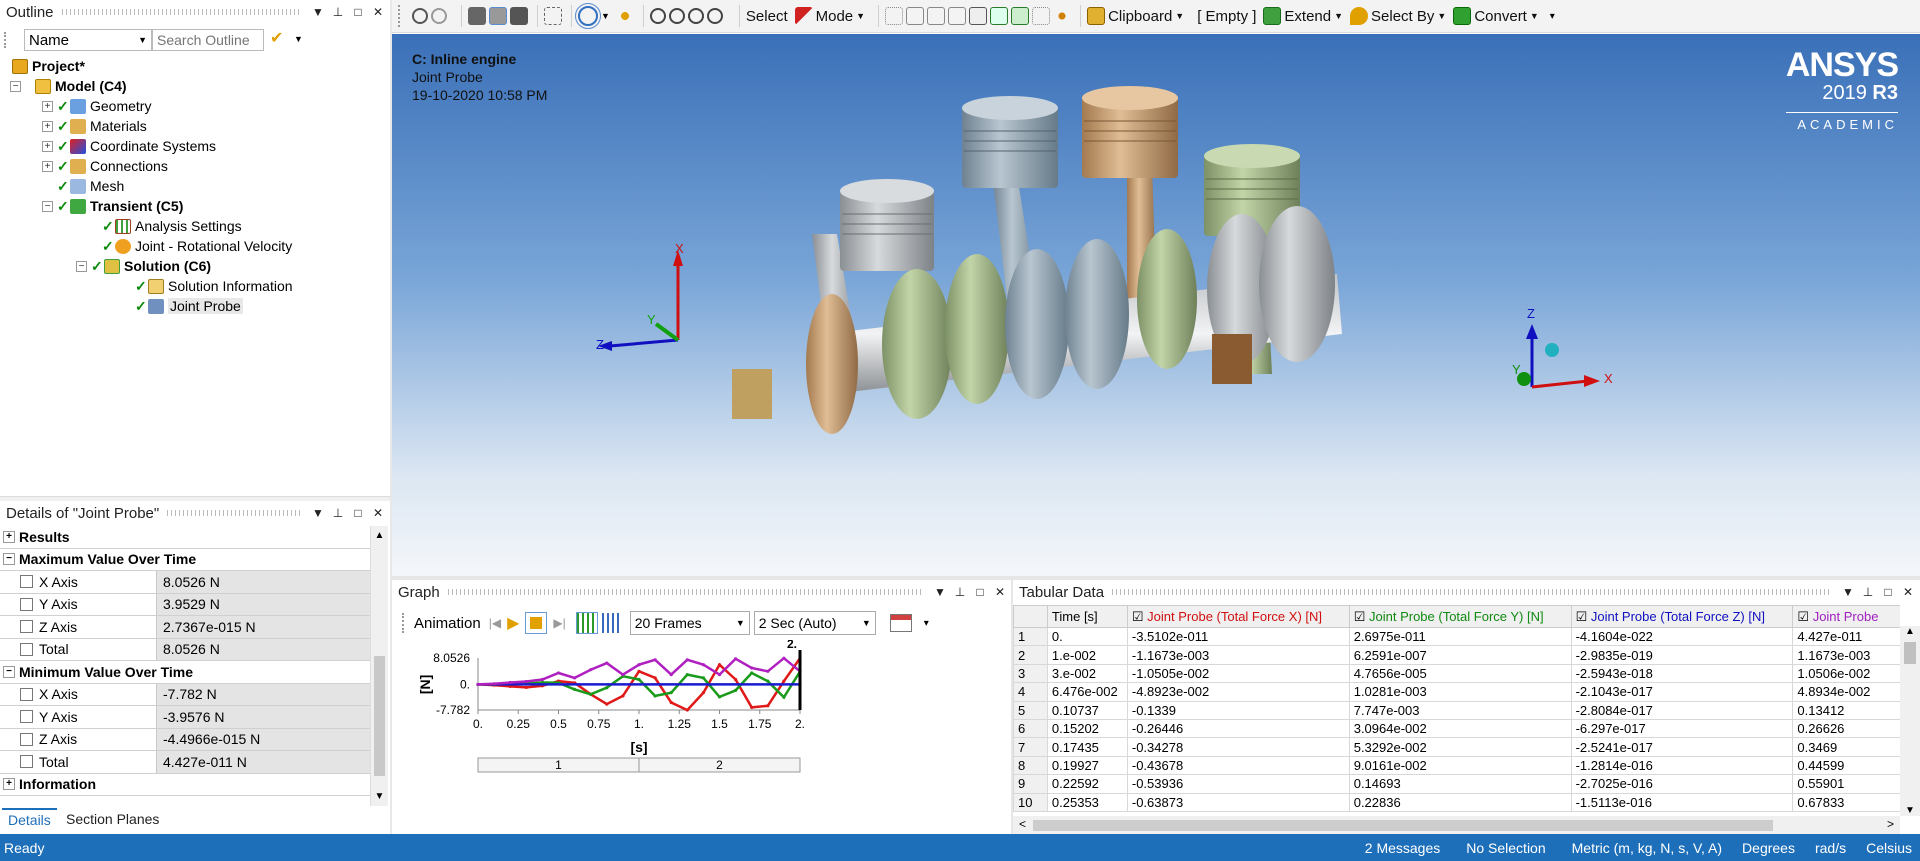 Image resolution: width=1920 pixels, height=861 pixels. Describe the element at coordinates (185, 672) in the screenshot. I see `group-min: − Minimum Value Over Time` at that location.